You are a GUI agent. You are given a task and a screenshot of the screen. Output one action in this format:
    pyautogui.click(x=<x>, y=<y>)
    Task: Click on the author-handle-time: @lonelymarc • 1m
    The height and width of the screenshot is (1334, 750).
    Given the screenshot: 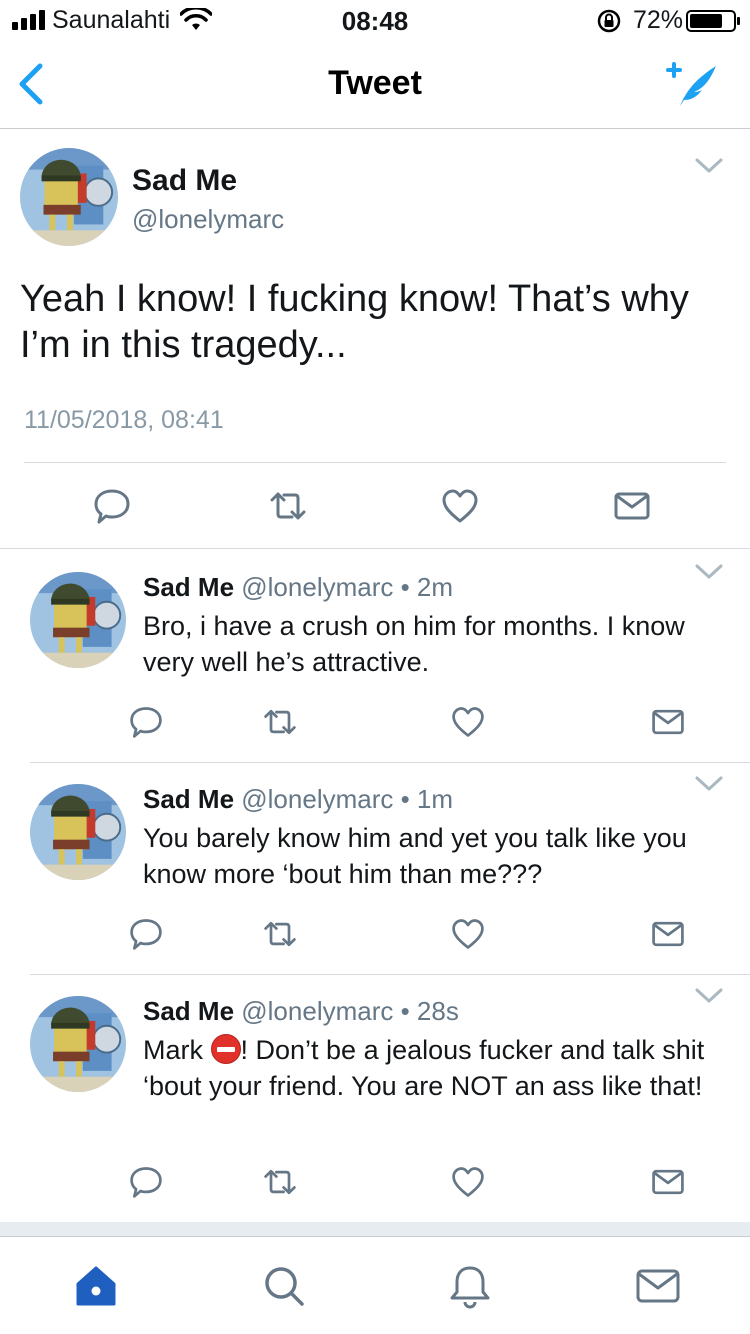 What is the action you would take?
    pyautogui.click(x=347, y=799)
    